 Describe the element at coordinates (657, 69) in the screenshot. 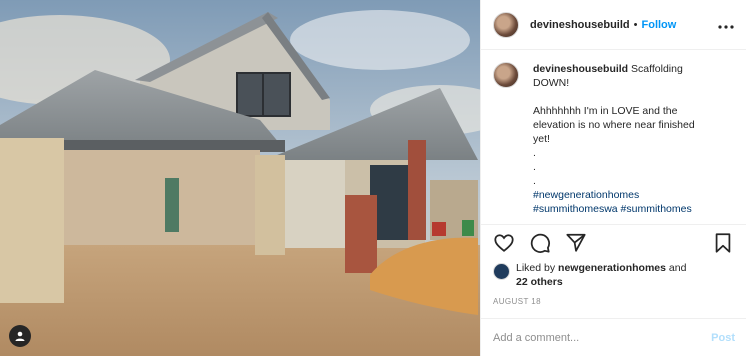

I see `caption-line-0: Scaffolding` at that location.